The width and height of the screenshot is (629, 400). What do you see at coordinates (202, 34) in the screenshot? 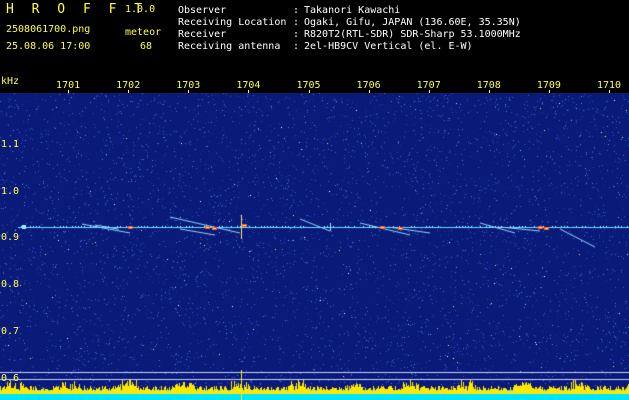
I see `receiver-label: Receiver` at bounding box center [202, 34].